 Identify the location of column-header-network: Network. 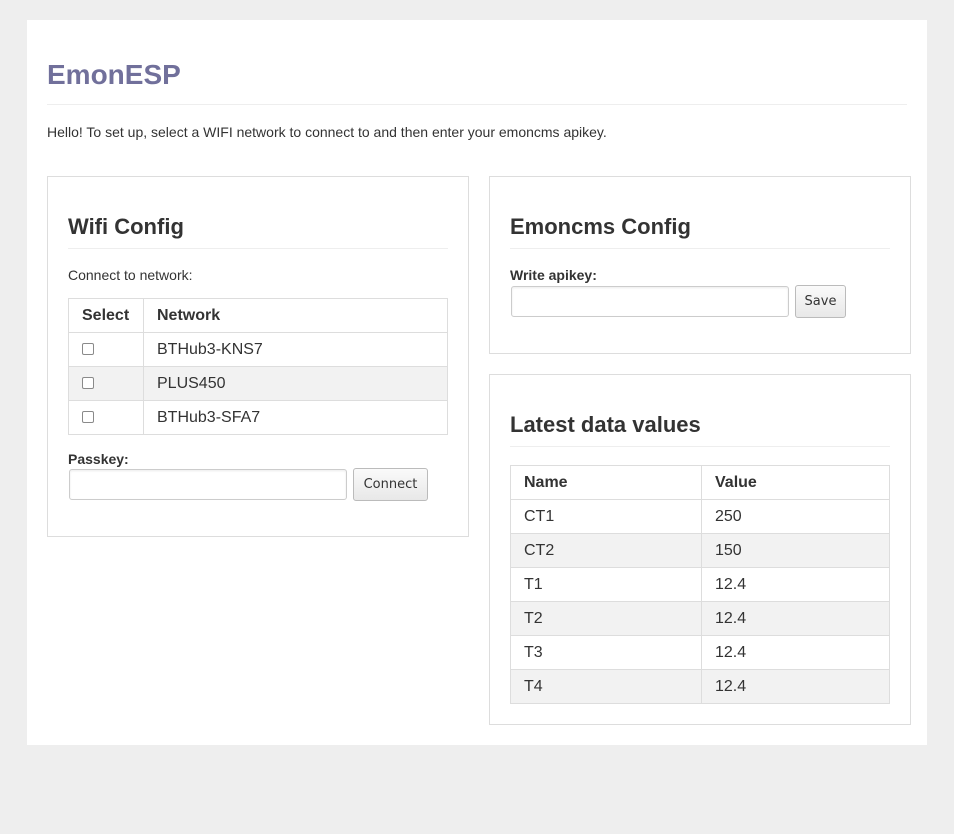
(295, 315).